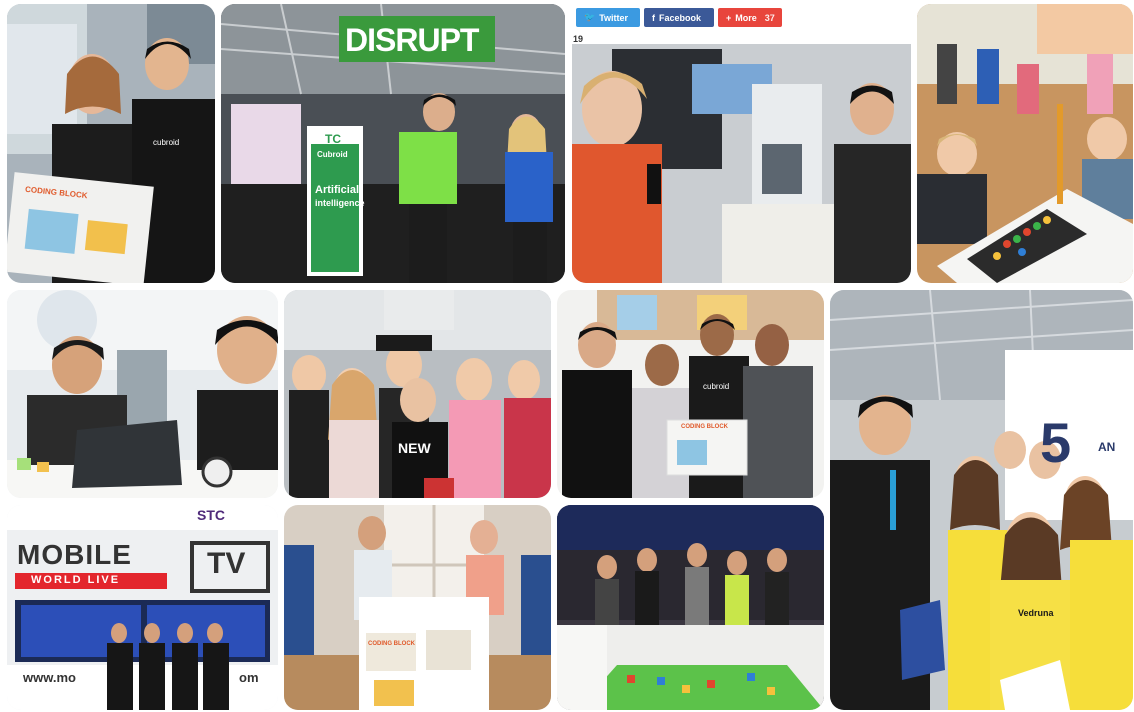  Describe the element at coordinates (142, 394) in the screenshot. I see `photo-boys-with-tablet` at that location.